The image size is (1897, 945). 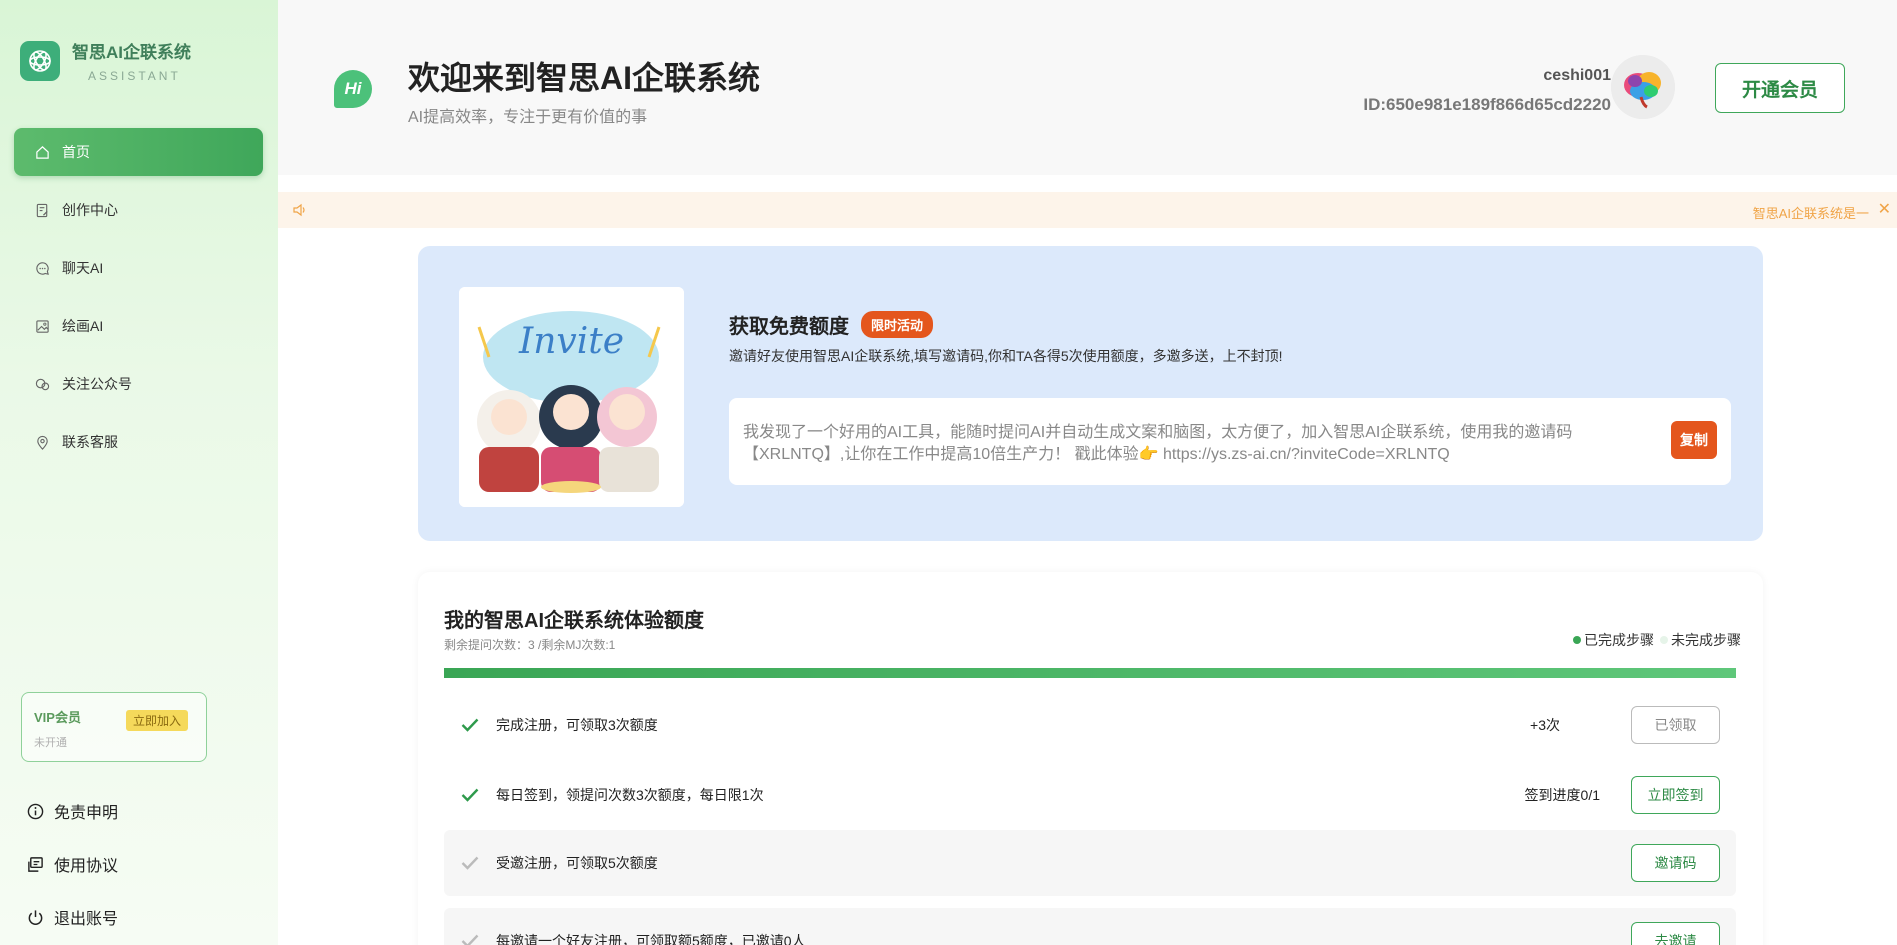 I want to click on task-label: 完成注册，可领取3次额度, so click(x=577, y=725).